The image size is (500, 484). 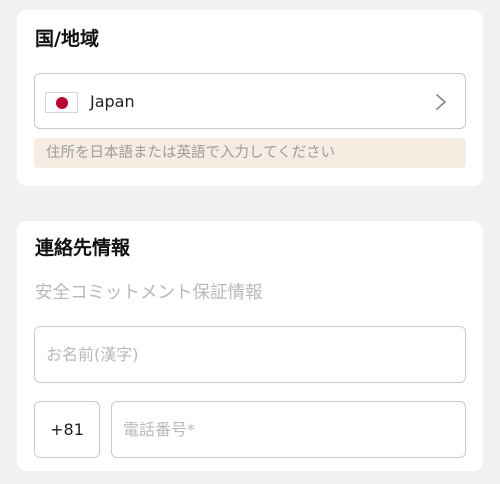 I want to click on country-select: Japan, so click(x=250, y=101).